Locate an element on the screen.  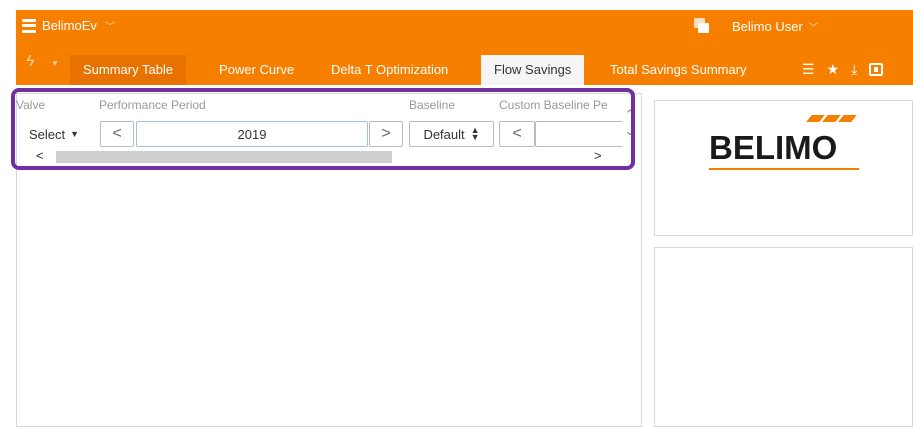
updown-arrows-icon: ▲ ▼ is located at coordinates (475, 133).